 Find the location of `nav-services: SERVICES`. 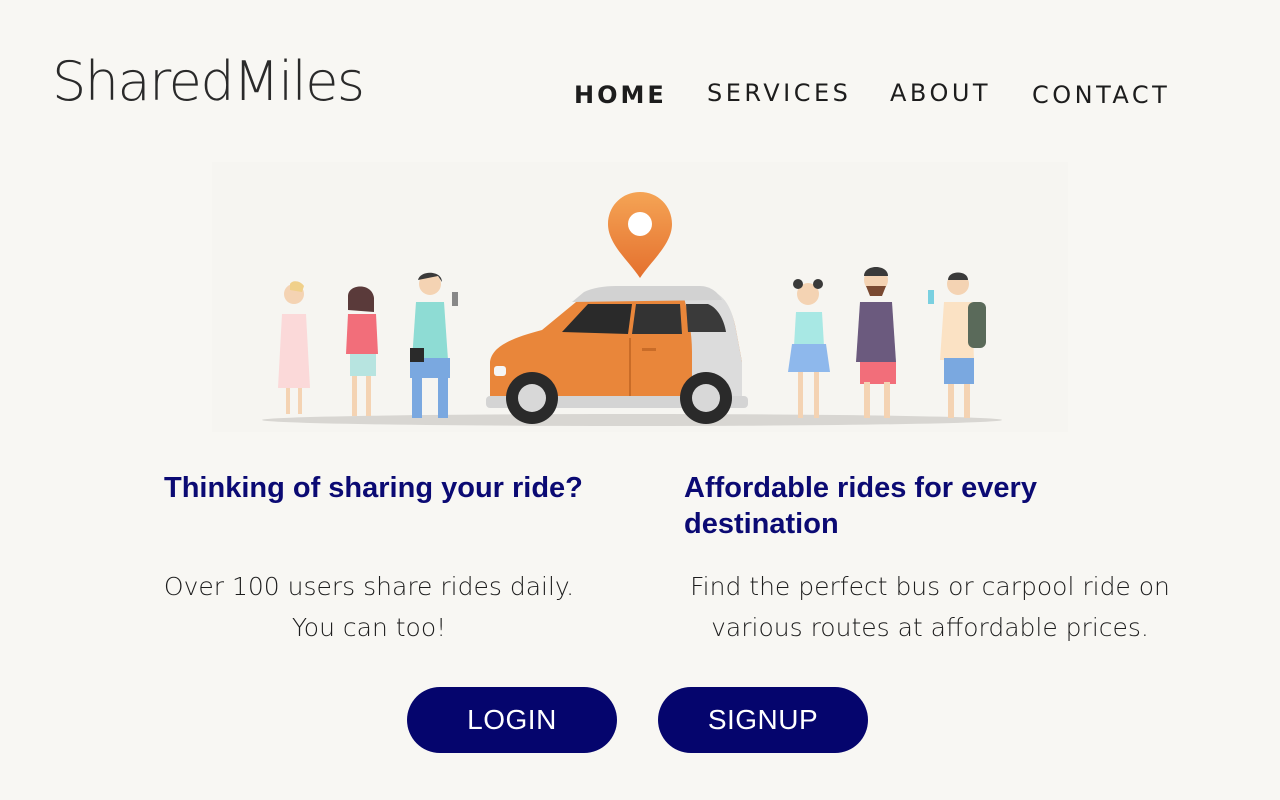

nav-services: SERVICES is located at coordinates (779, 93).